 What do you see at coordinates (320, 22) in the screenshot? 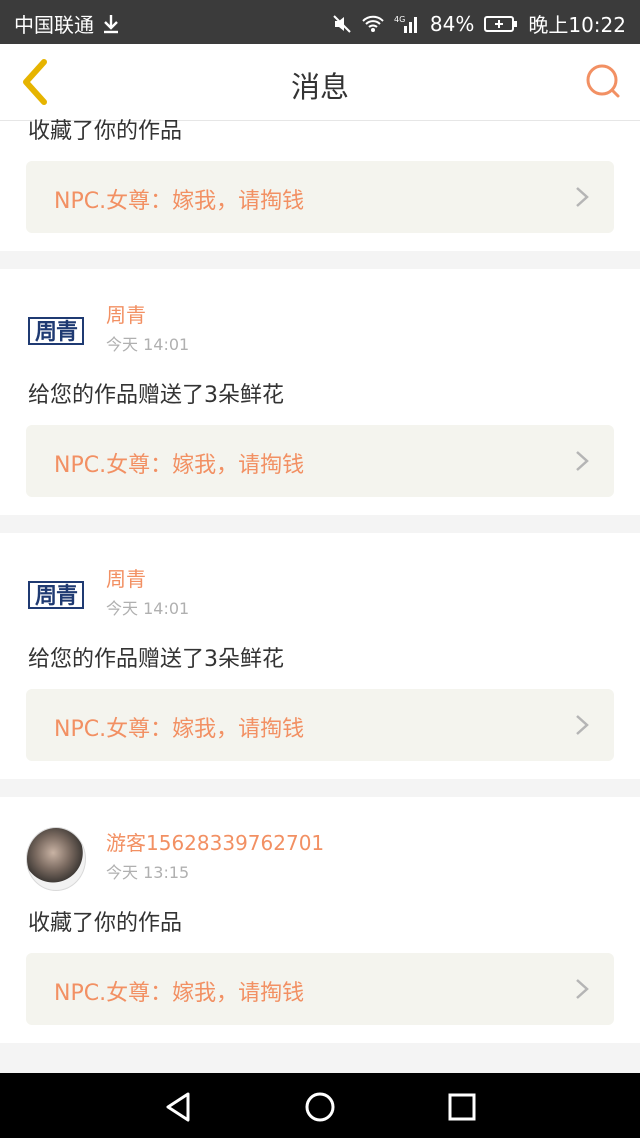
I see `status-bar: 中国联通 4G 84% 晚上10:22` at bounding box center [320, 22].